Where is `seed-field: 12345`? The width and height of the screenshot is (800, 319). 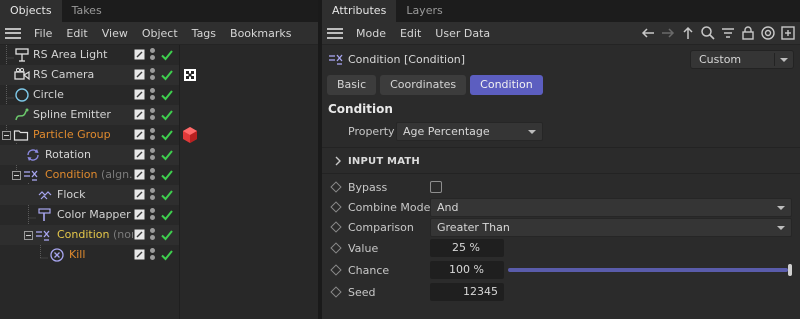 seed-field: 12345 is located at coordinates (467, 292).